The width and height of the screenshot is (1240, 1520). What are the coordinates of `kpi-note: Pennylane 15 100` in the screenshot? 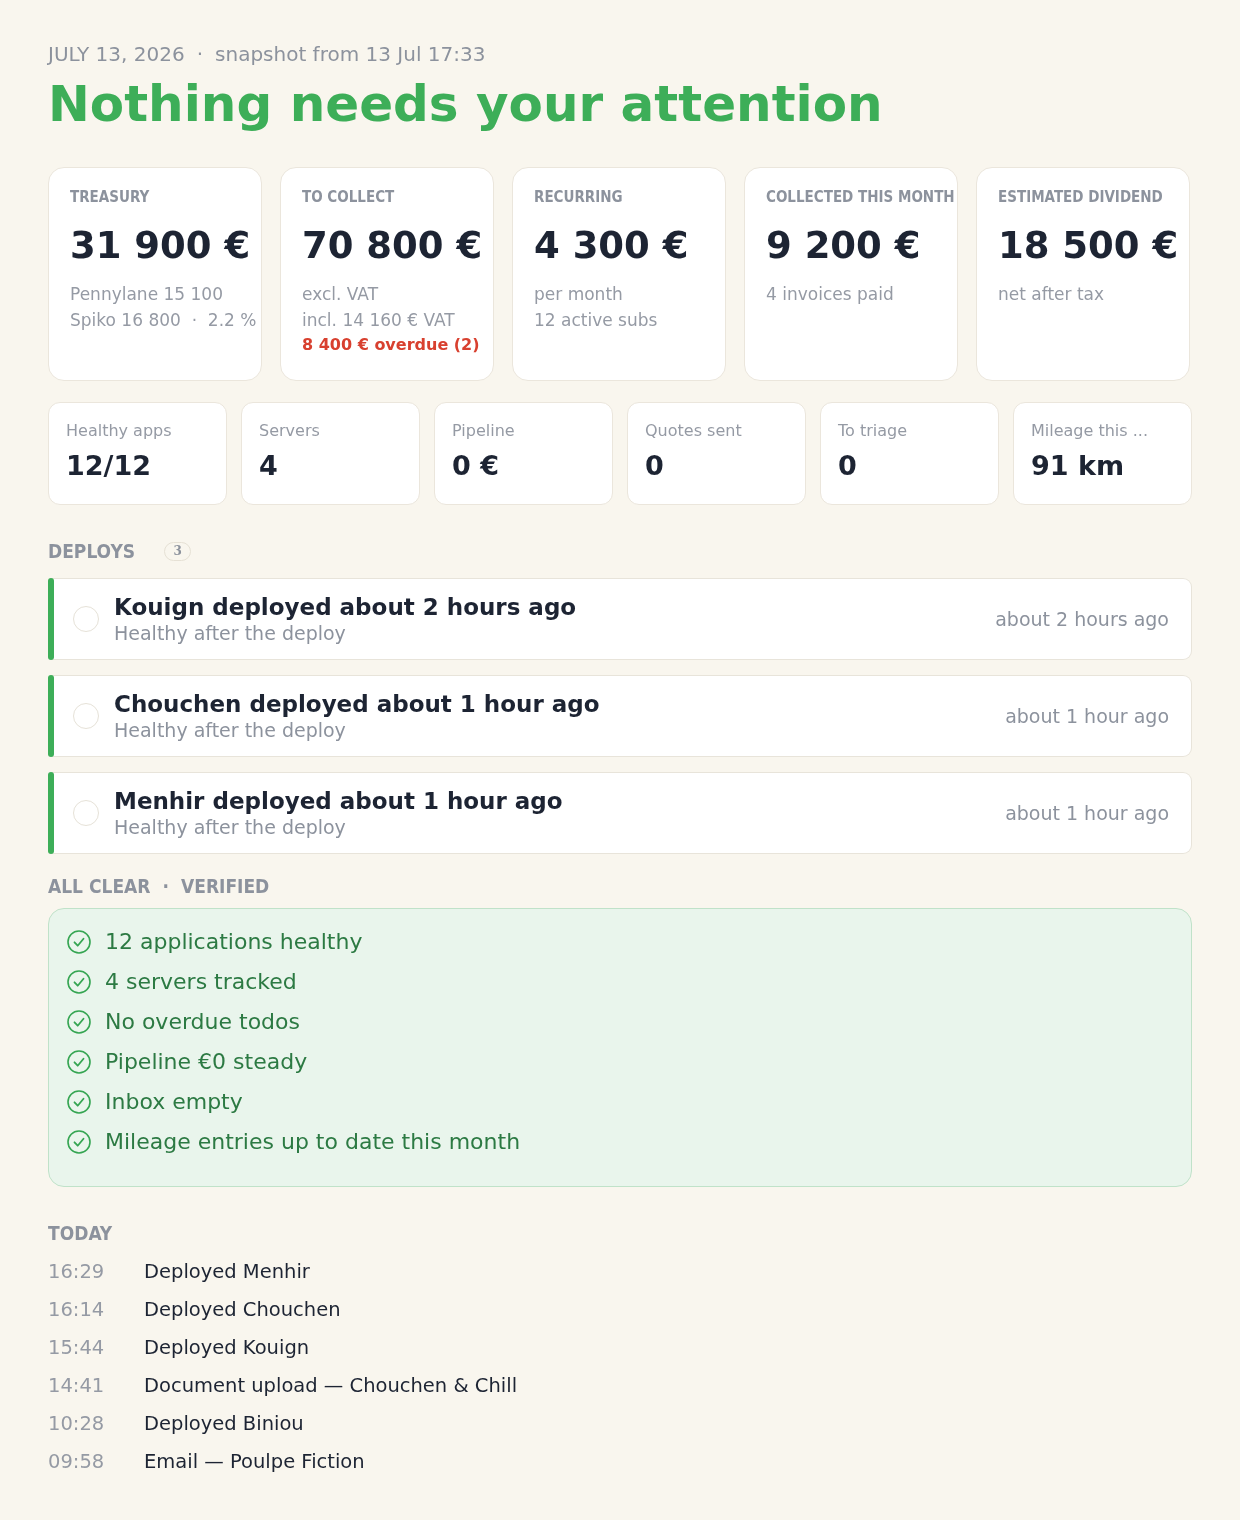 It's located at (147, 294).